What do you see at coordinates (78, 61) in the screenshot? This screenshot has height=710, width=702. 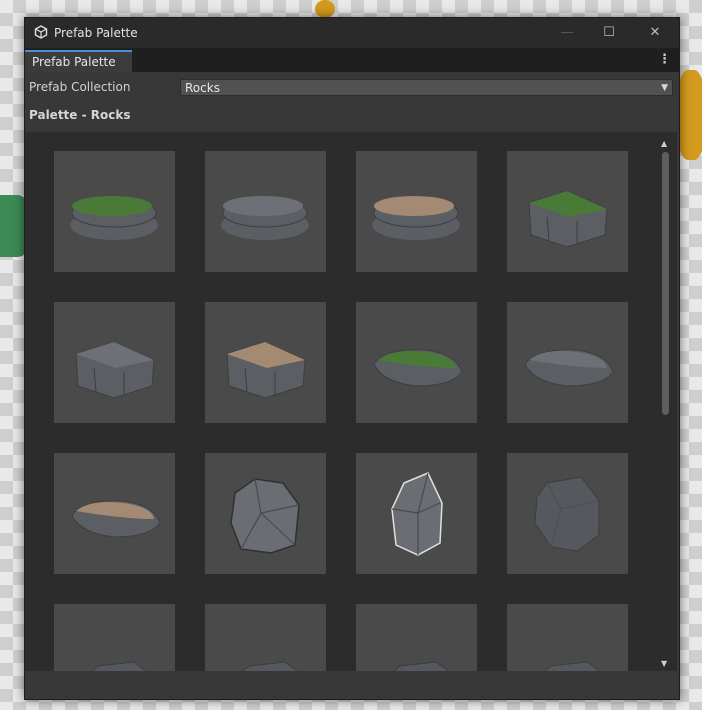 I see `tab-prefab-palette: Prefab Palette` at bounding box center [78, 61].